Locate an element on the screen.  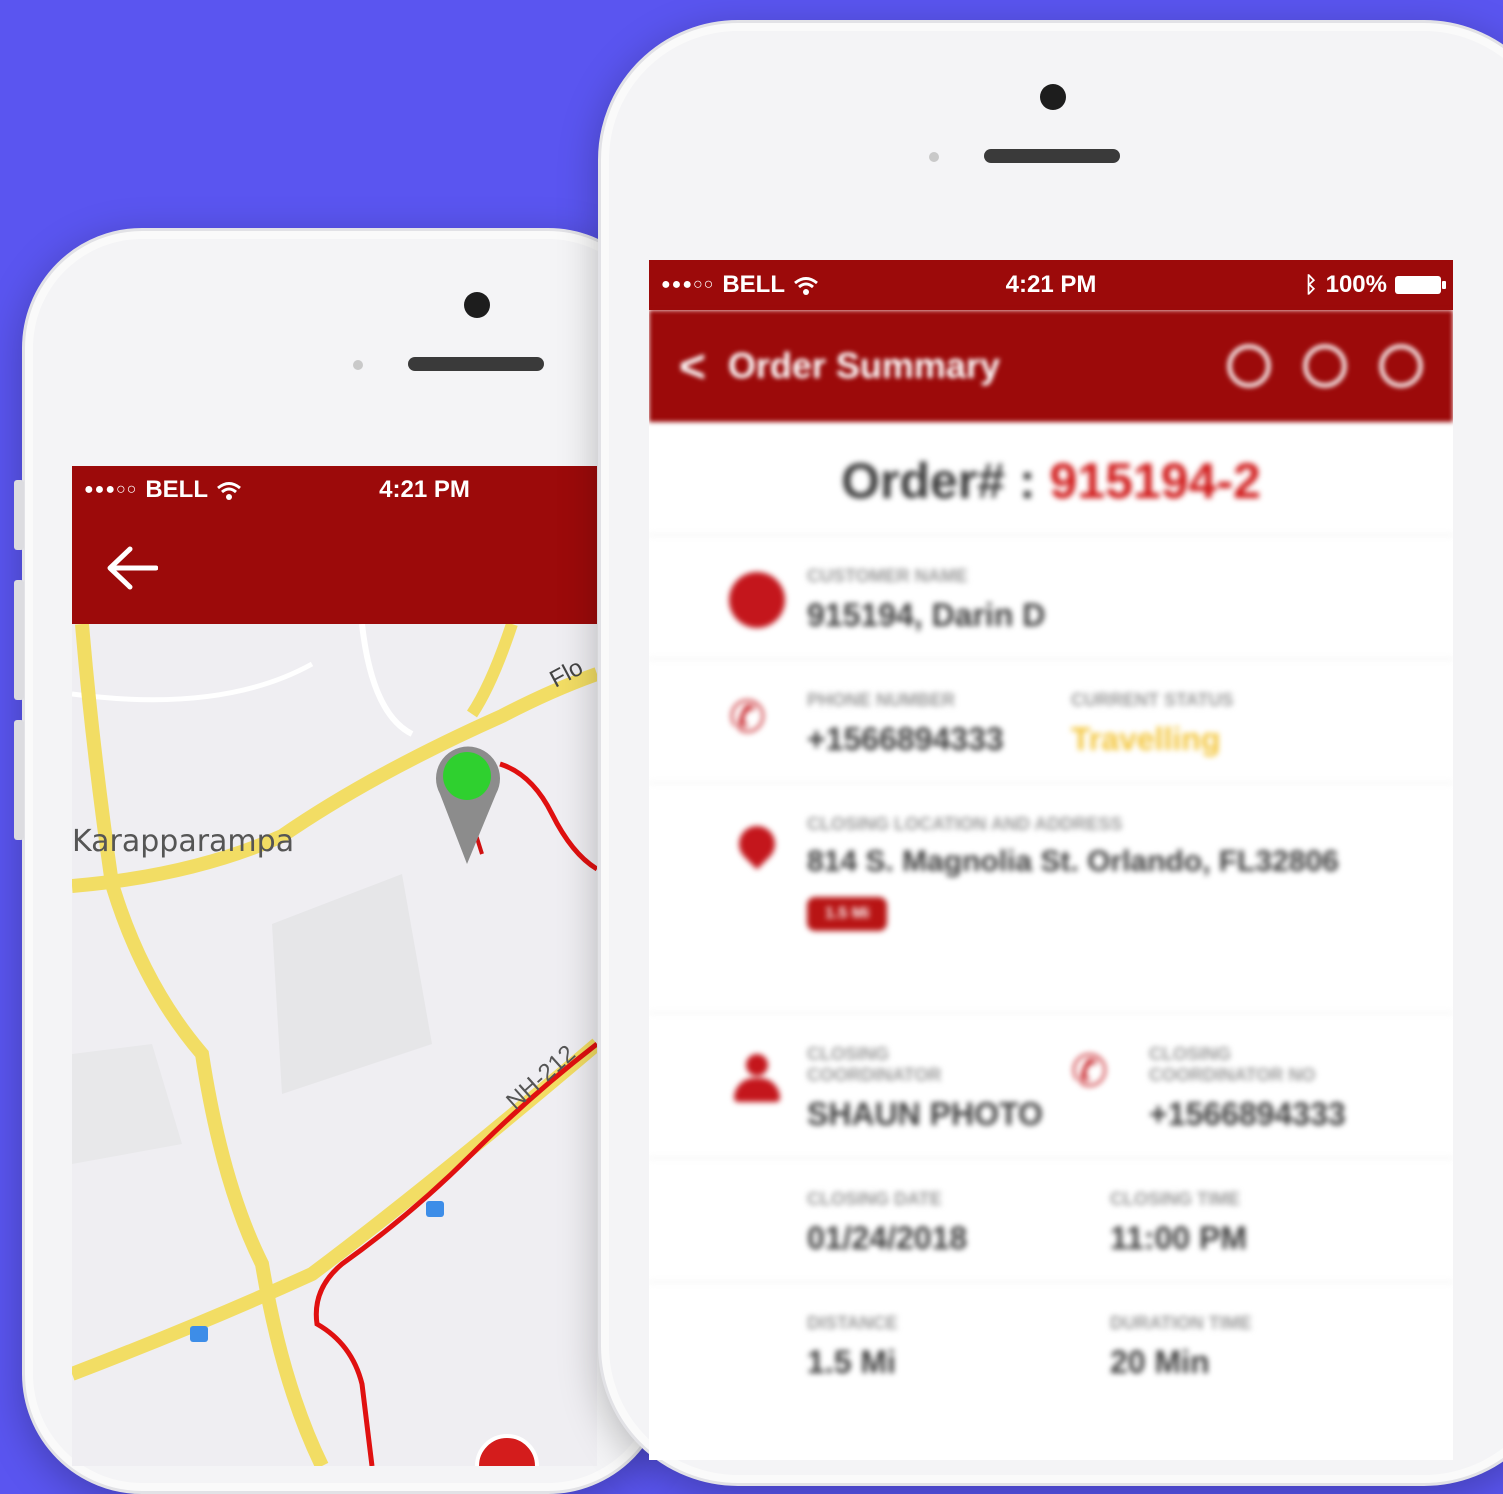
phone-label: PHONE NUMBER is located at coordinates (881, 700).